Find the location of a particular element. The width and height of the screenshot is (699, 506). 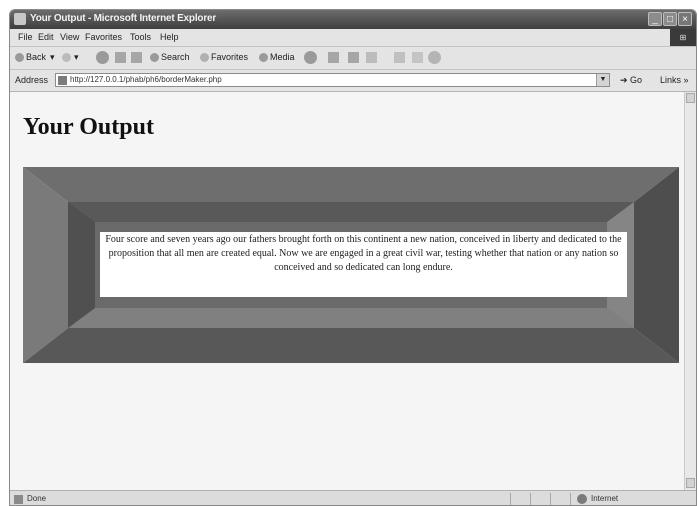

status-text: Done is located at coordinates (37, 498).